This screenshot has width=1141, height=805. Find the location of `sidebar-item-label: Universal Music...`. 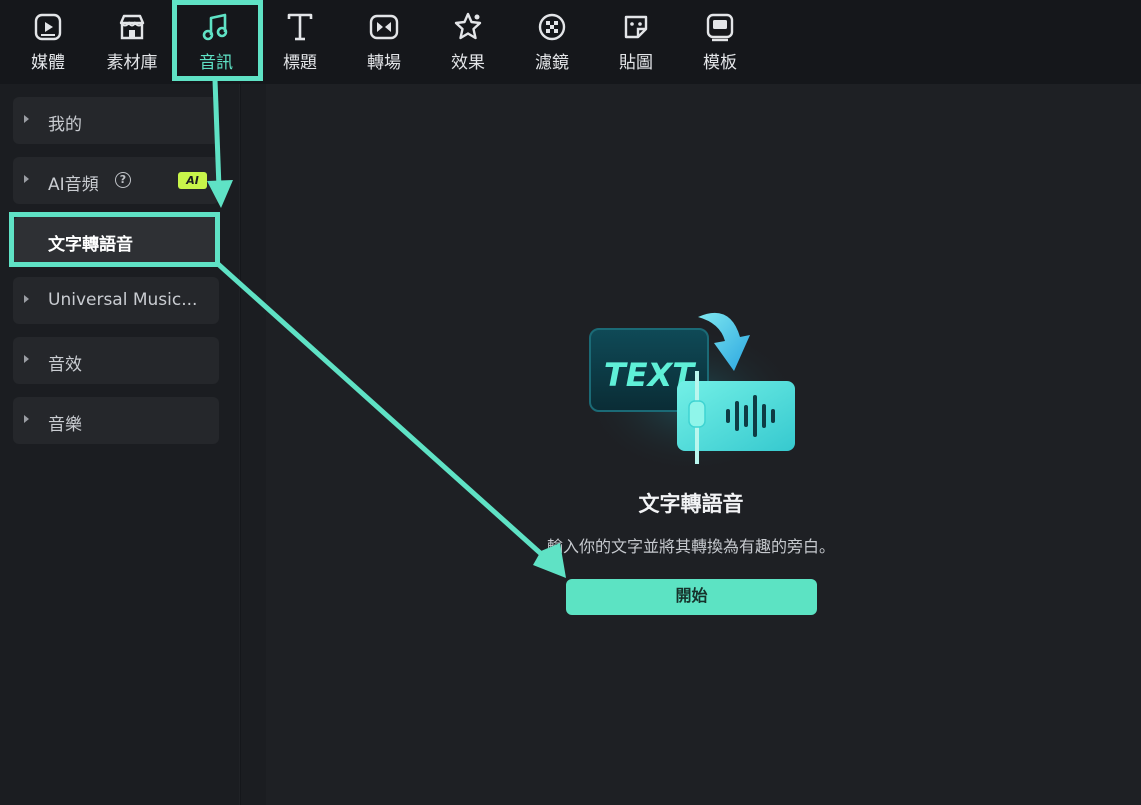

sidebar-item-label: Universal Music... is located at coordinates (123, 300).